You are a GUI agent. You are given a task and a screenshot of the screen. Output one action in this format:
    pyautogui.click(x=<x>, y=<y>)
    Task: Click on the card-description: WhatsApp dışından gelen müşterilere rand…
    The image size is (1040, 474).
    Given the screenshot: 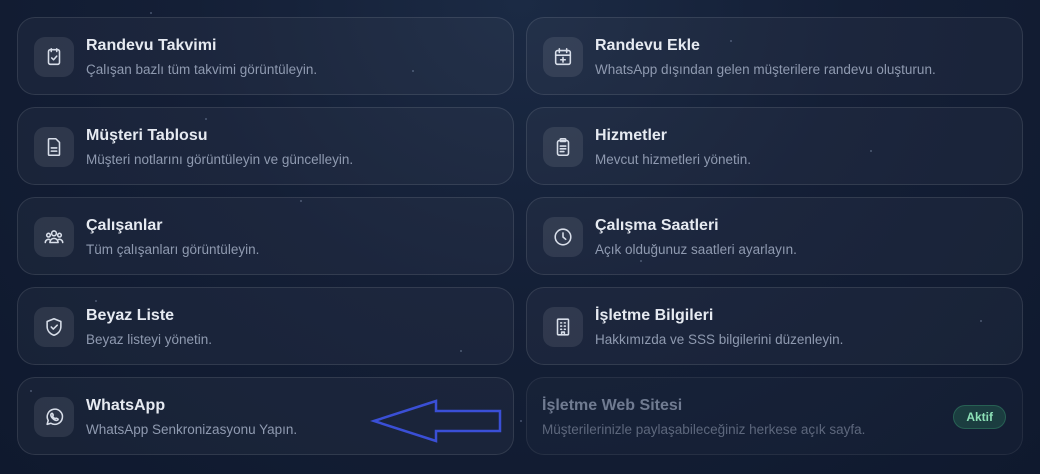 What is the action you would take?
    pyautogui.click(x=765, y=69)
    